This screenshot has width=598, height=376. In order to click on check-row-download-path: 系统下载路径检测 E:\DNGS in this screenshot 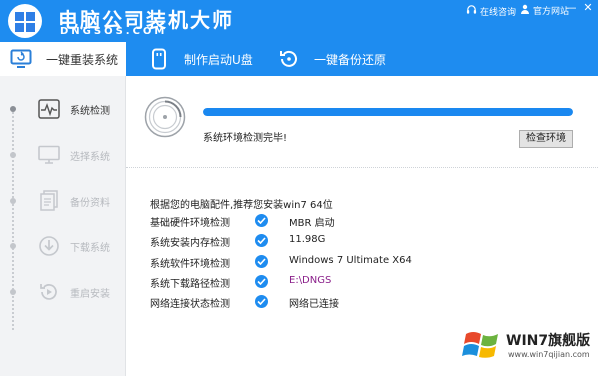, I will do `click(300, 282)`.